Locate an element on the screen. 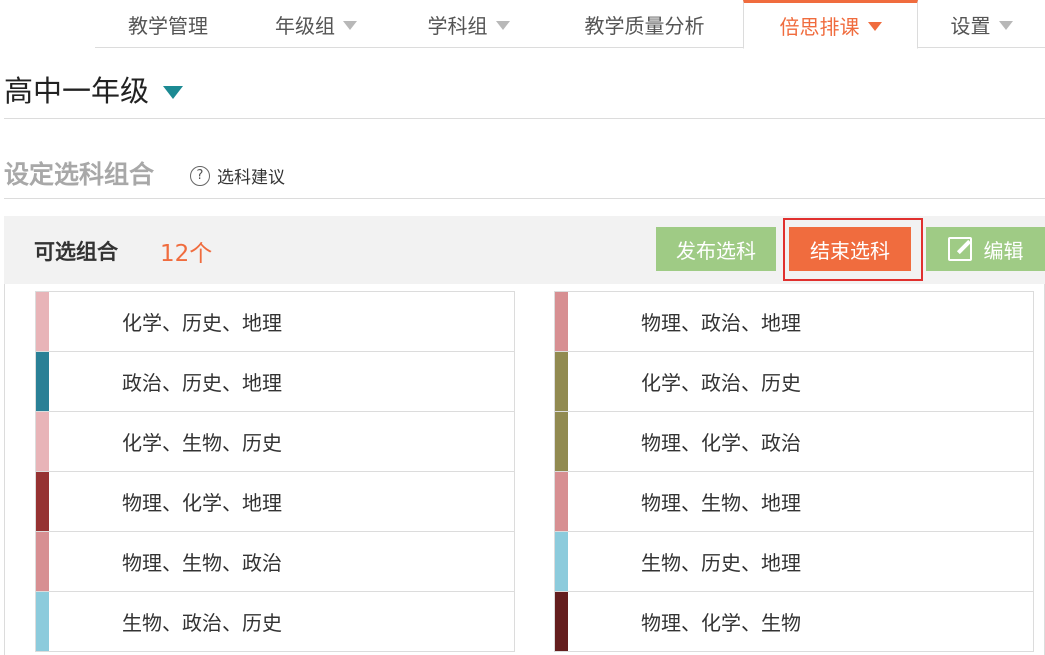 The image size is (1045, 655). edit-label: 编辑 is located at coordinates (1003, 250).